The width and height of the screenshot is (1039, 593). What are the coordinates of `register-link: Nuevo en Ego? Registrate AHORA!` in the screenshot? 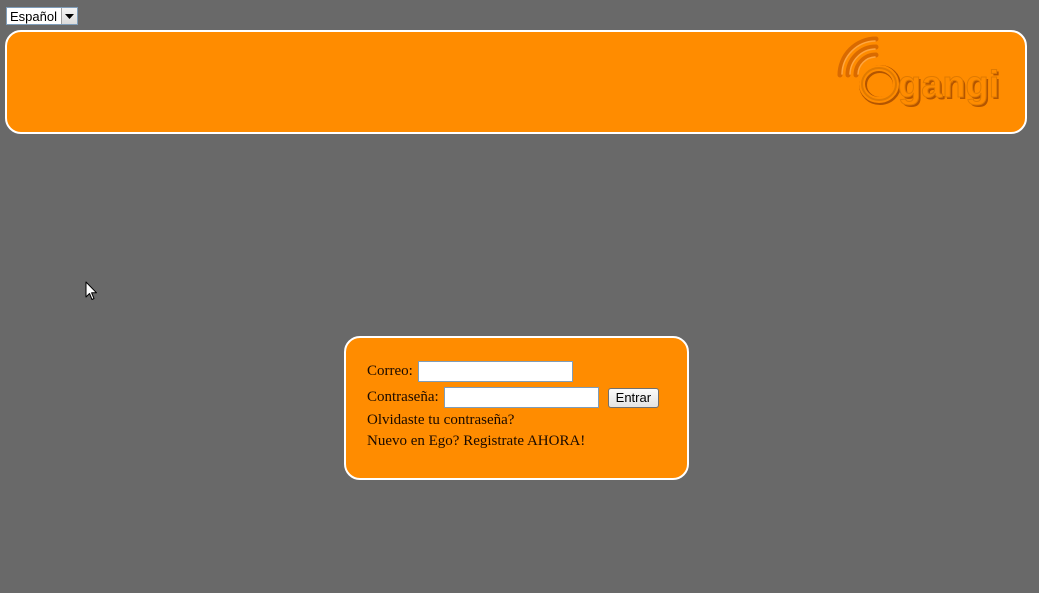 It's located at (476, 441).